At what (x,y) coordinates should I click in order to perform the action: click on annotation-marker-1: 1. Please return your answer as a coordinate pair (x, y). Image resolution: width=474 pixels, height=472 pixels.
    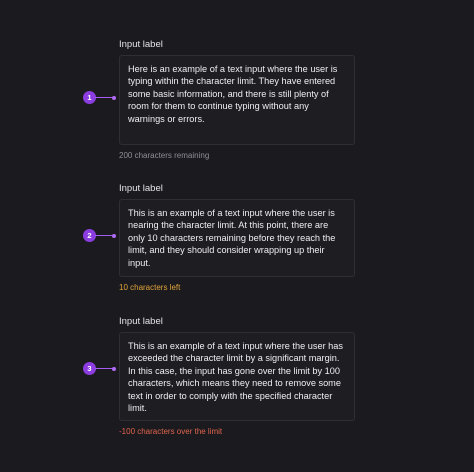
    Looking at the image, I should click on (101, 98).